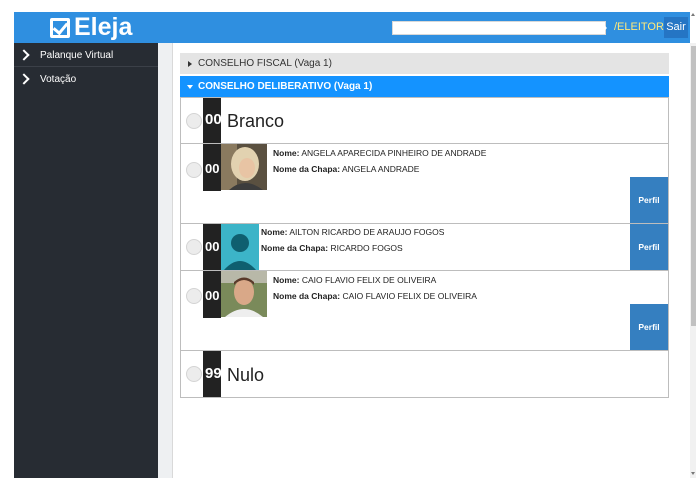  I want to click on user-role: /ELEITOR, so click(639, 27).